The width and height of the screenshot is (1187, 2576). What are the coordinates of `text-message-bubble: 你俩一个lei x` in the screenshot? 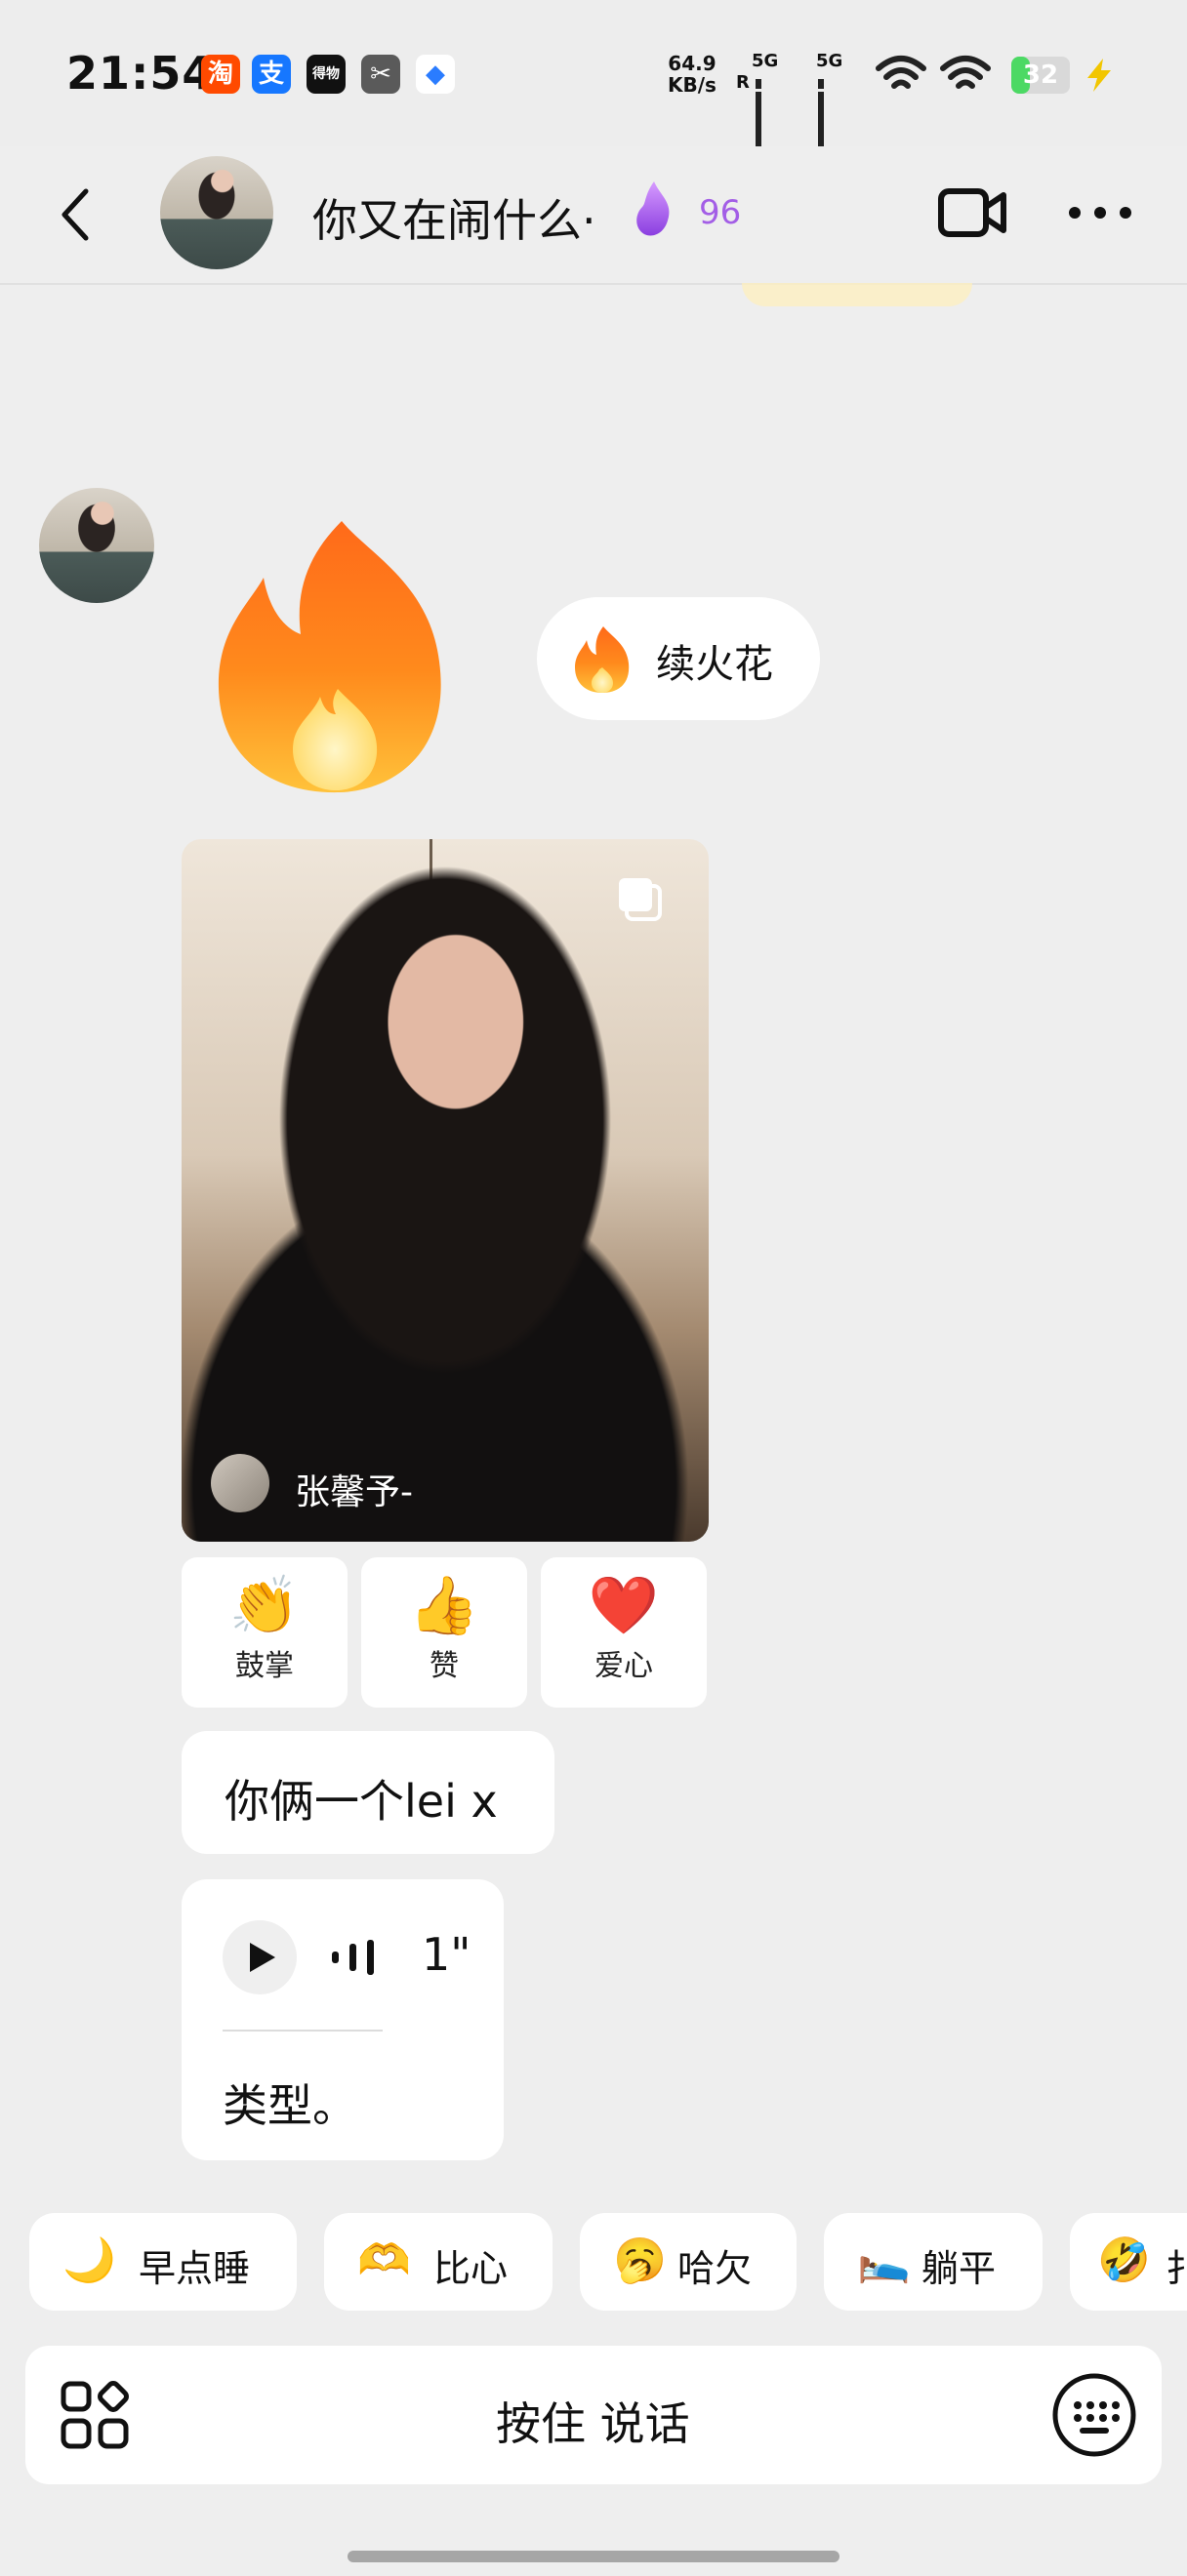 It's located at (368, 1792).